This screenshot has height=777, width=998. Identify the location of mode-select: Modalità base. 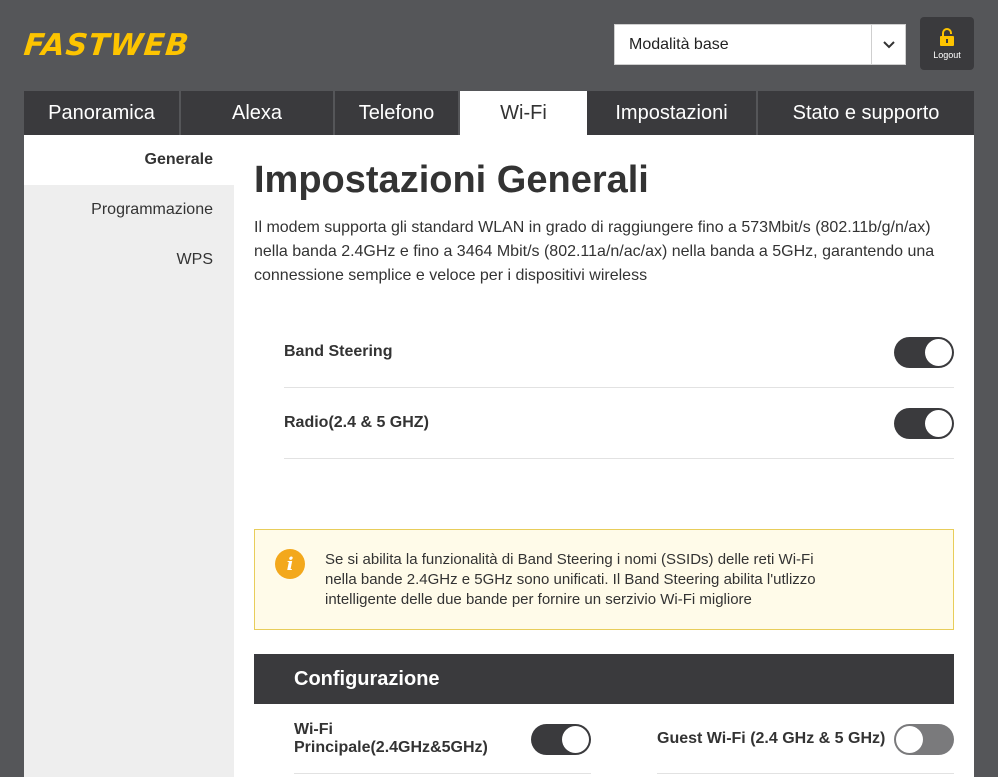
(760, 44).